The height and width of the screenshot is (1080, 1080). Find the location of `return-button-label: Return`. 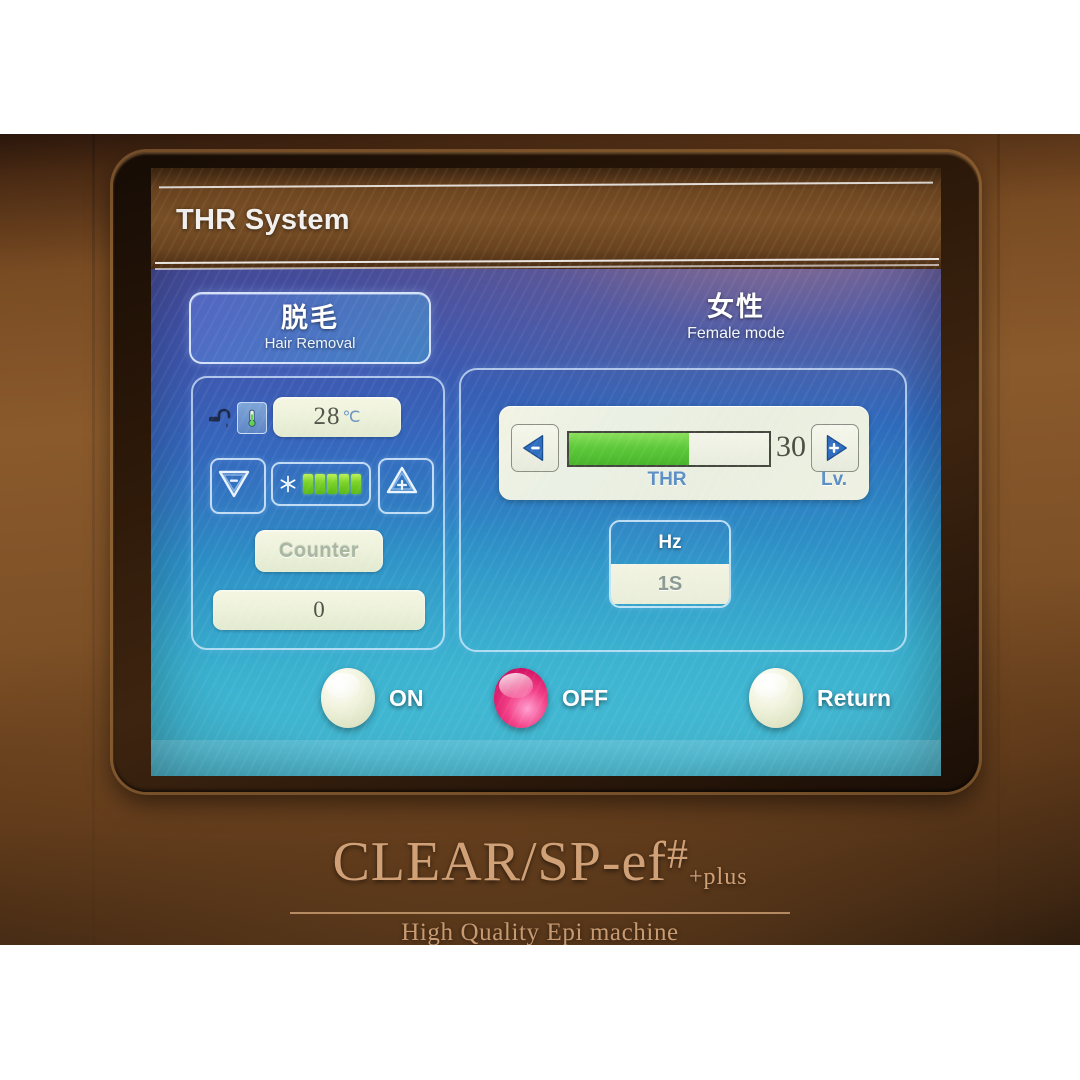

return-button-label: Return is located at coordinates (854, 697).